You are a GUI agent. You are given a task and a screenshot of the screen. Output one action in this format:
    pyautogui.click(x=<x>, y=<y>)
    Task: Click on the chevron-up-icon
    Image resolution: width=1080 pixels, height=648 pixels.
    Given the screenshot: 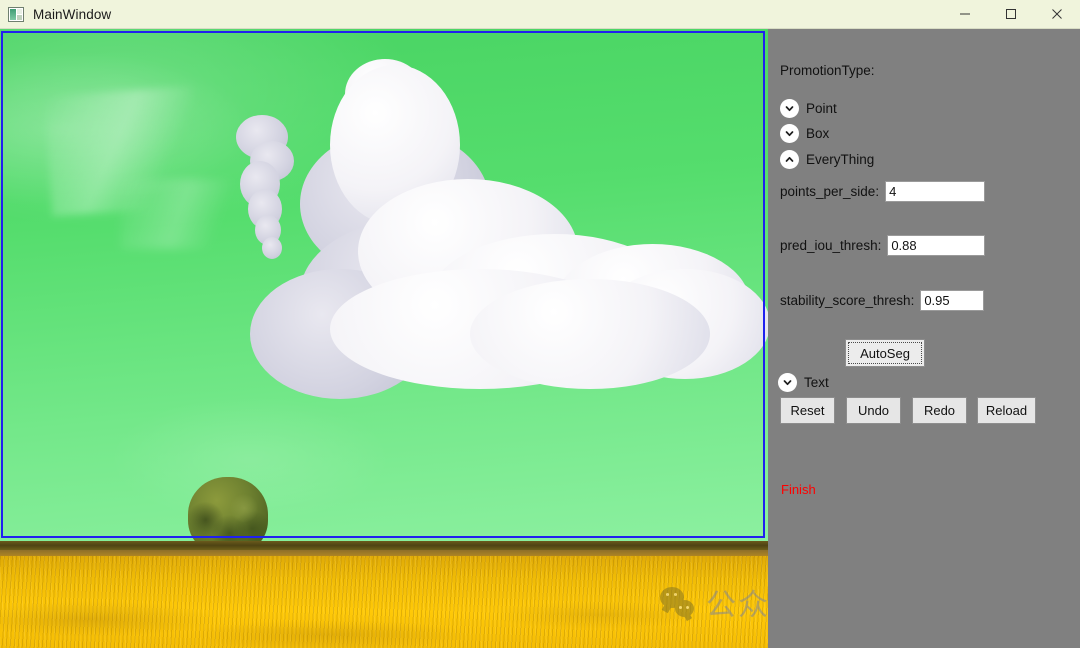 What is the action you would take?
    pyautogui.click(x=789, y=159)
    